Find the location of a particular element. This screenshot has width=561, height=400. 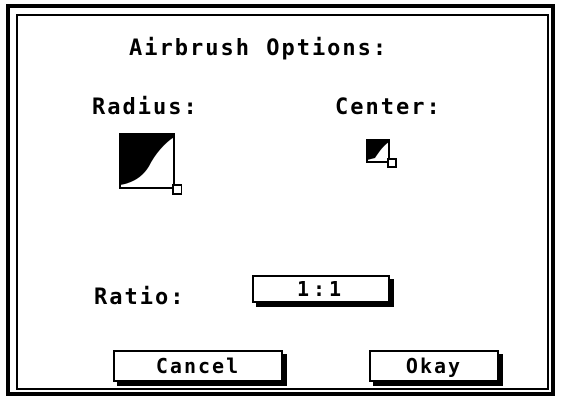

dialog-title: Airbrush Options: is located at coordinates (259, 48).